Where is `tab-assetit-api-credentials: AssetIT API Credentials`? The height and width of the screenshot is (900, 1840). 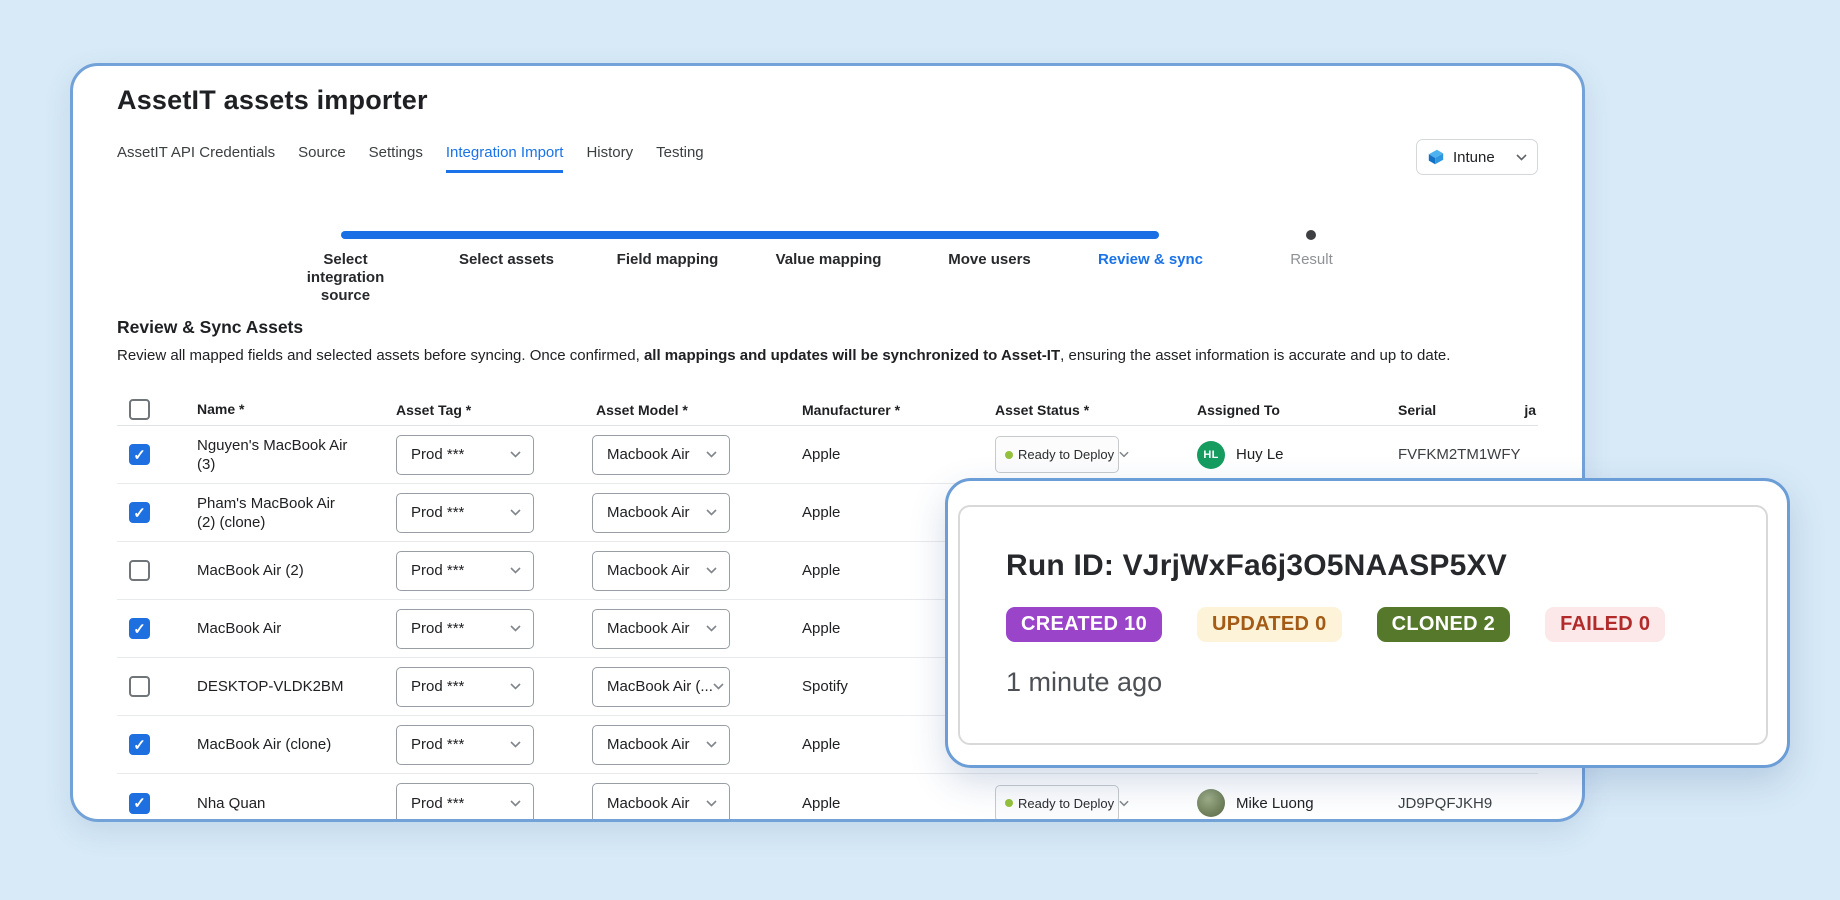
tab-assetit-api-credentials: AssetIT API Credentials is located at coordinates (196, 158).